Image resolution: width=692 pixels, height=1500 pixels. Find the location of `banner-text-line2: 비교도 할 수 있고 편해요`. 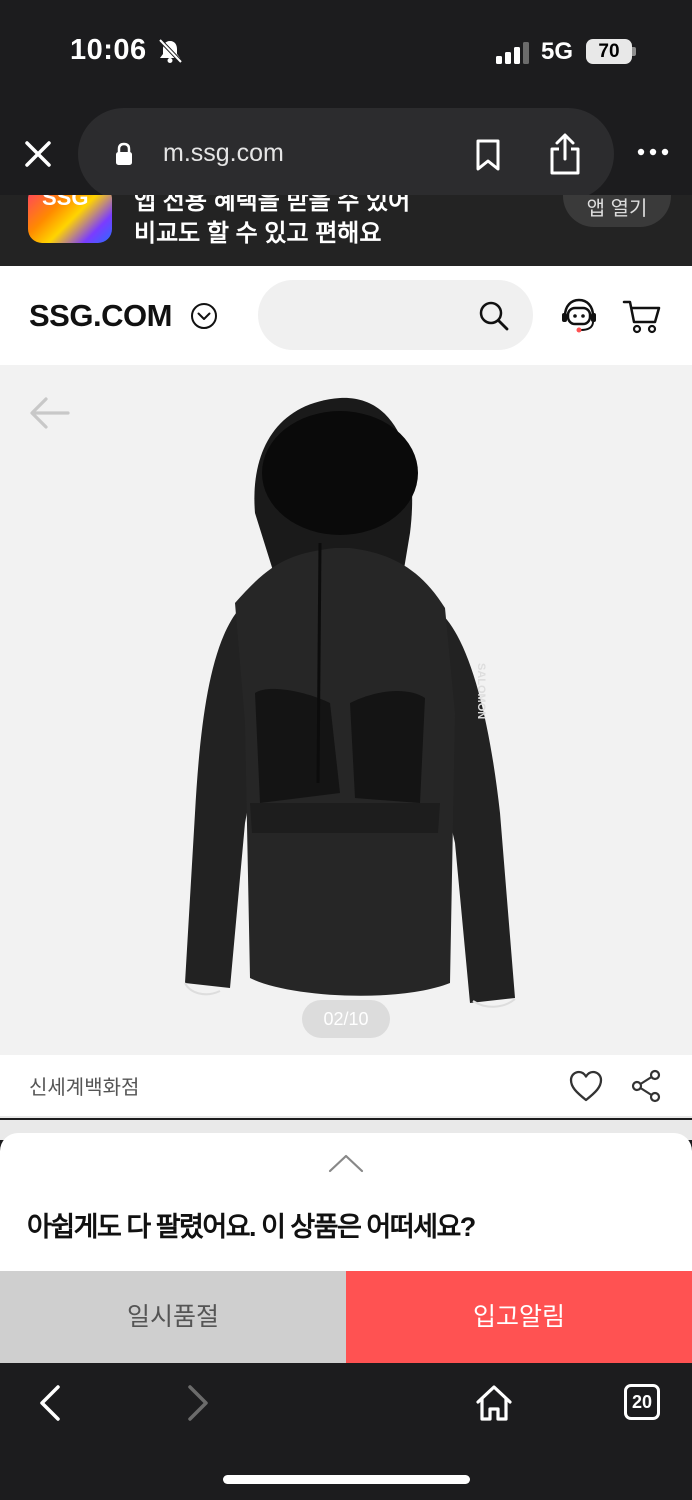

banner-text-line2: 비교도 할 수 있고 편해요 is located at coordinates (258, 233).